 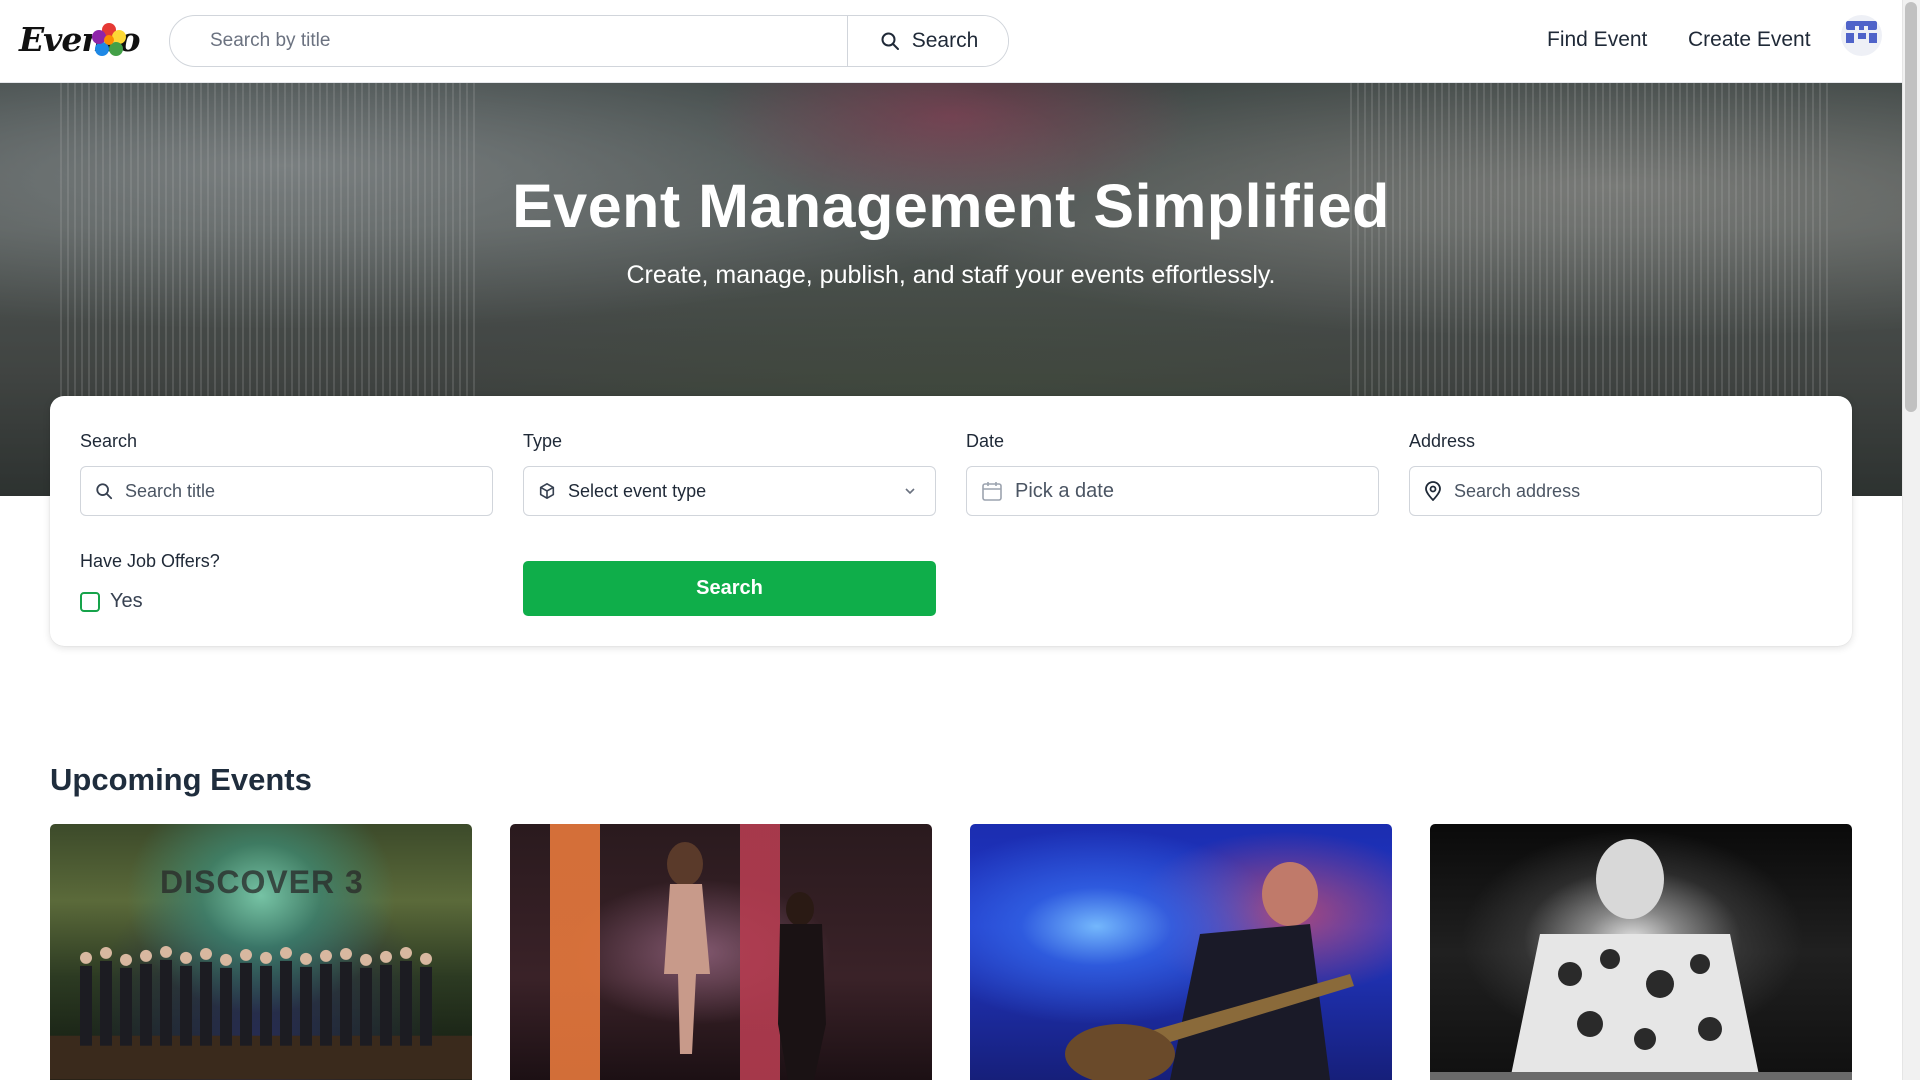 What do you see at coordinates (1433, 491) in the screenshot?
I see `map-pin-icon` at bounding box center [1433, 491].